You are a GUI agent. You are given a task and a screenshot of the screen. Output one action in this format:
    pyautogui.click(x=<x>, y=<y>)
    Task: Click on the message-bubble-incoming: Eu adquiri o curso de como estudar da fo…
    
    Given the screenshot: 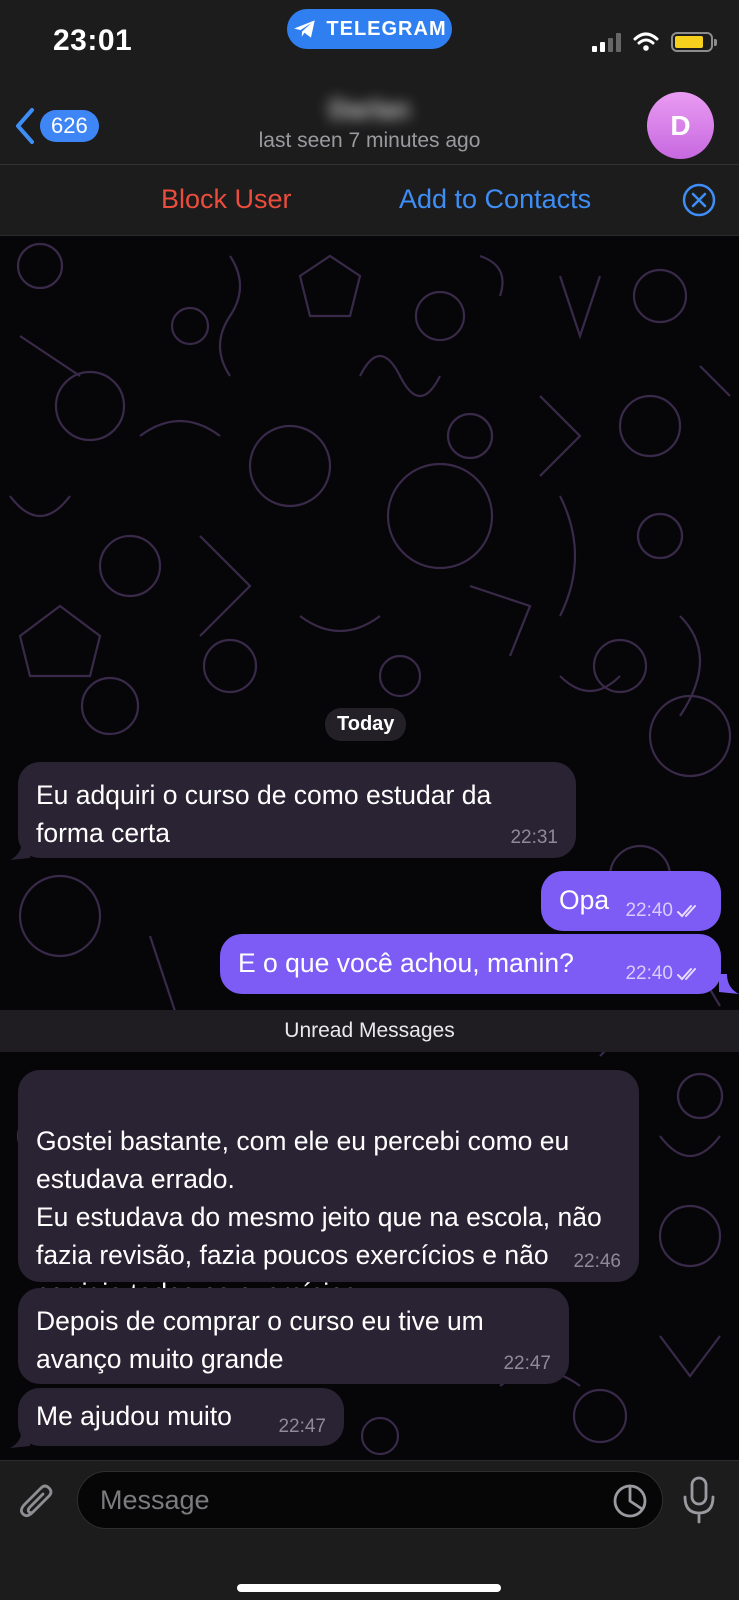 What is the action you would take?
    pyautogui.click(x=297, y=810)
    